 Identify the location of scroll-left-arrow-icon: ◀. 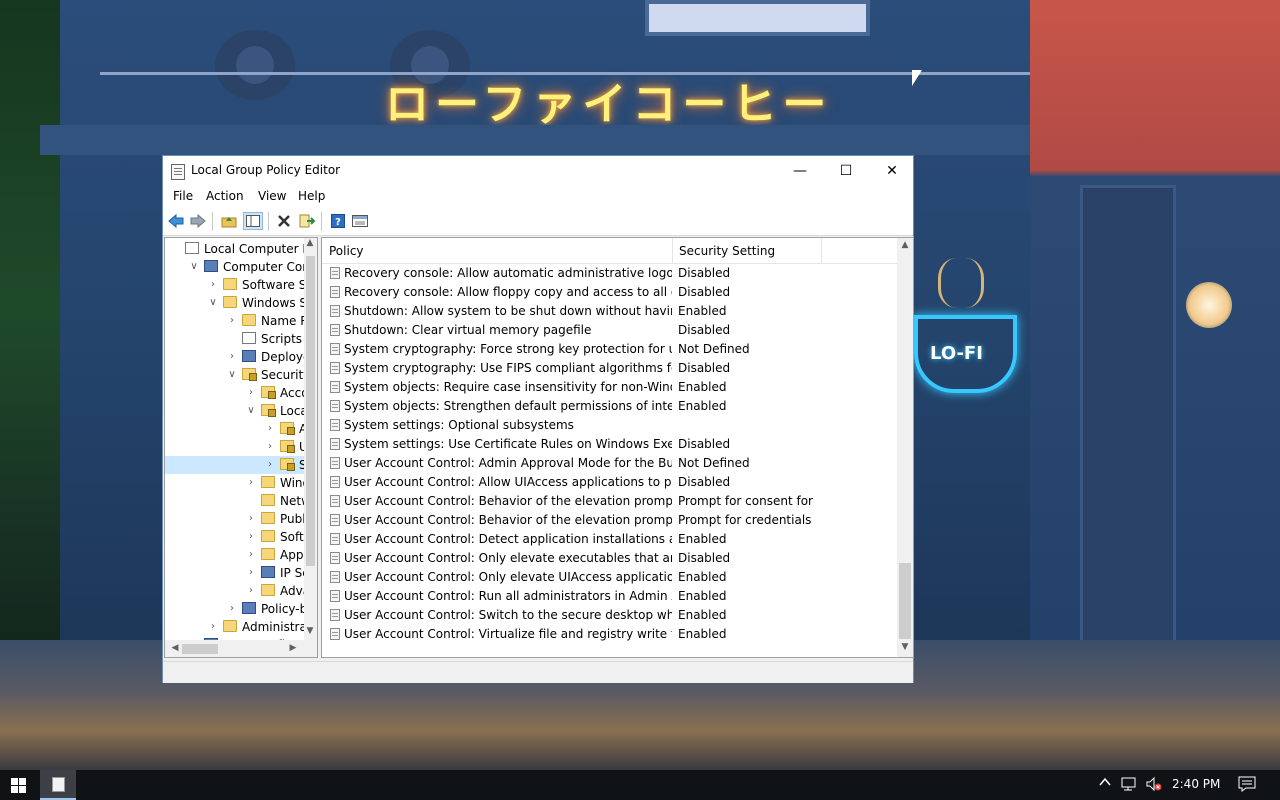
(175, 648).